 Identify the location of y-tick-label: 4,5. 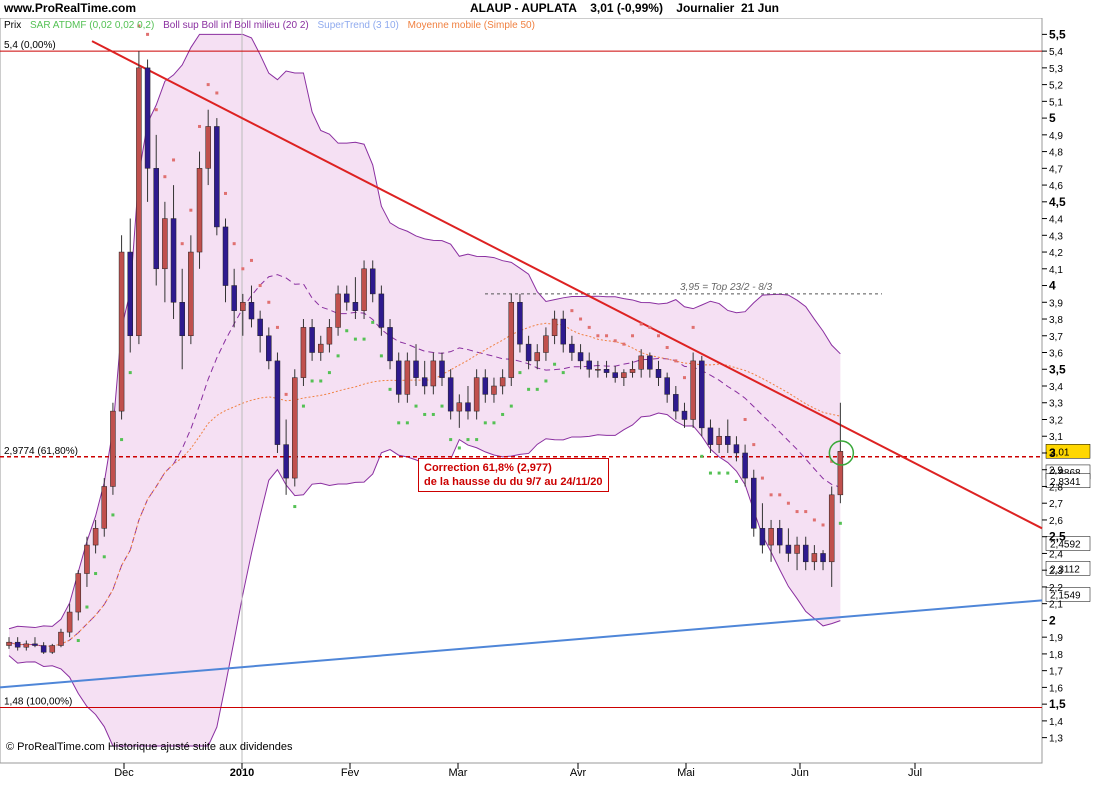
(1057, 202).